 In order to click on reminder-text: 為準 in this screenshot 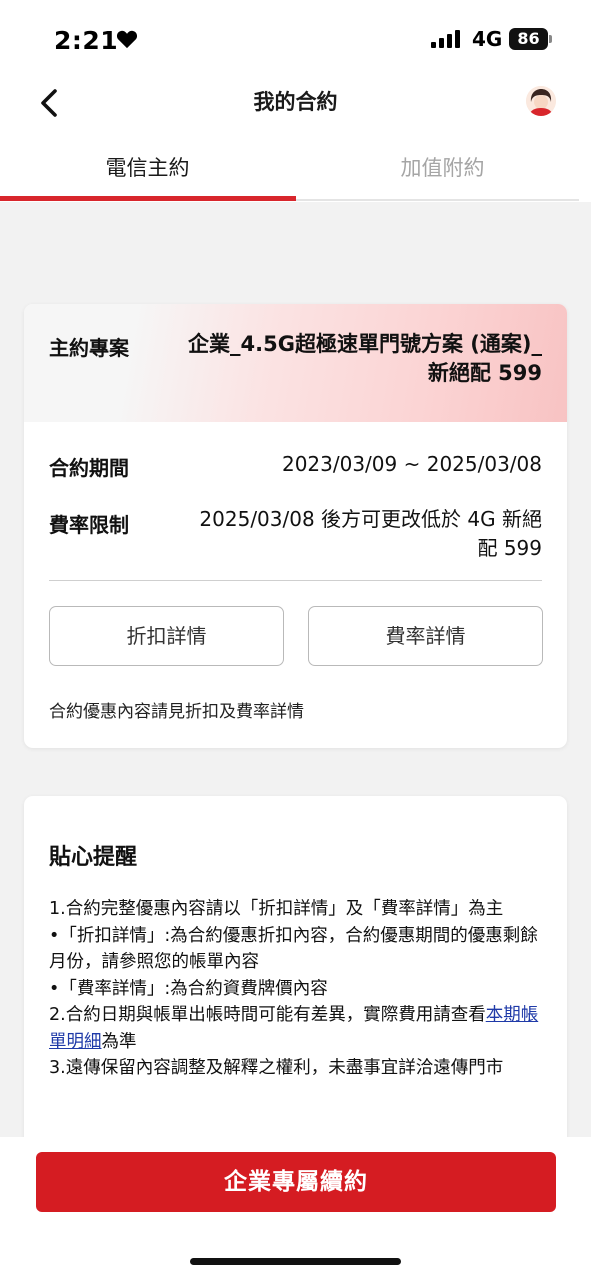, I will do `click(119, 1041)`.